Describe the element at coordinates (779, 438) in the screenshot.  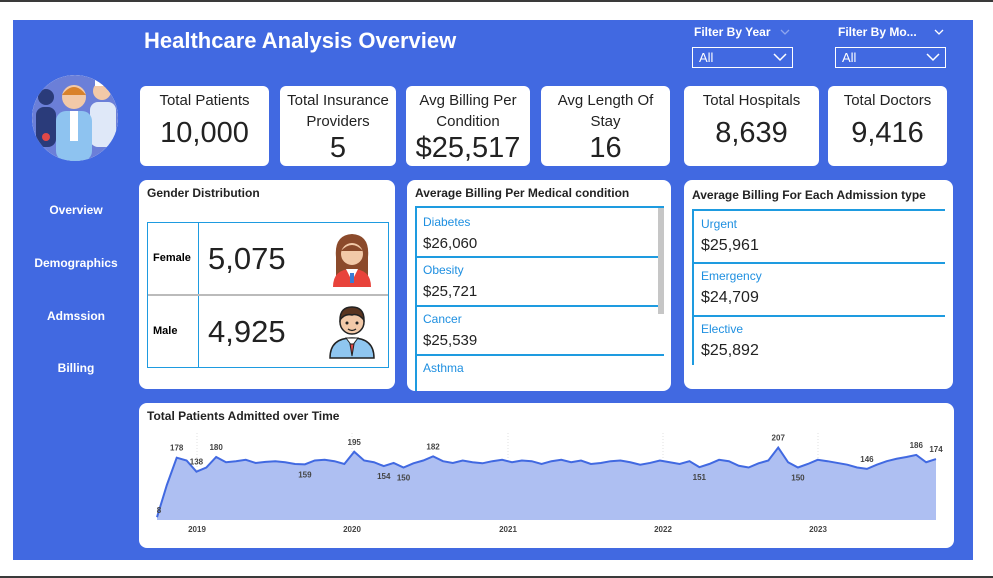
I see `data-label: 207` at that location.